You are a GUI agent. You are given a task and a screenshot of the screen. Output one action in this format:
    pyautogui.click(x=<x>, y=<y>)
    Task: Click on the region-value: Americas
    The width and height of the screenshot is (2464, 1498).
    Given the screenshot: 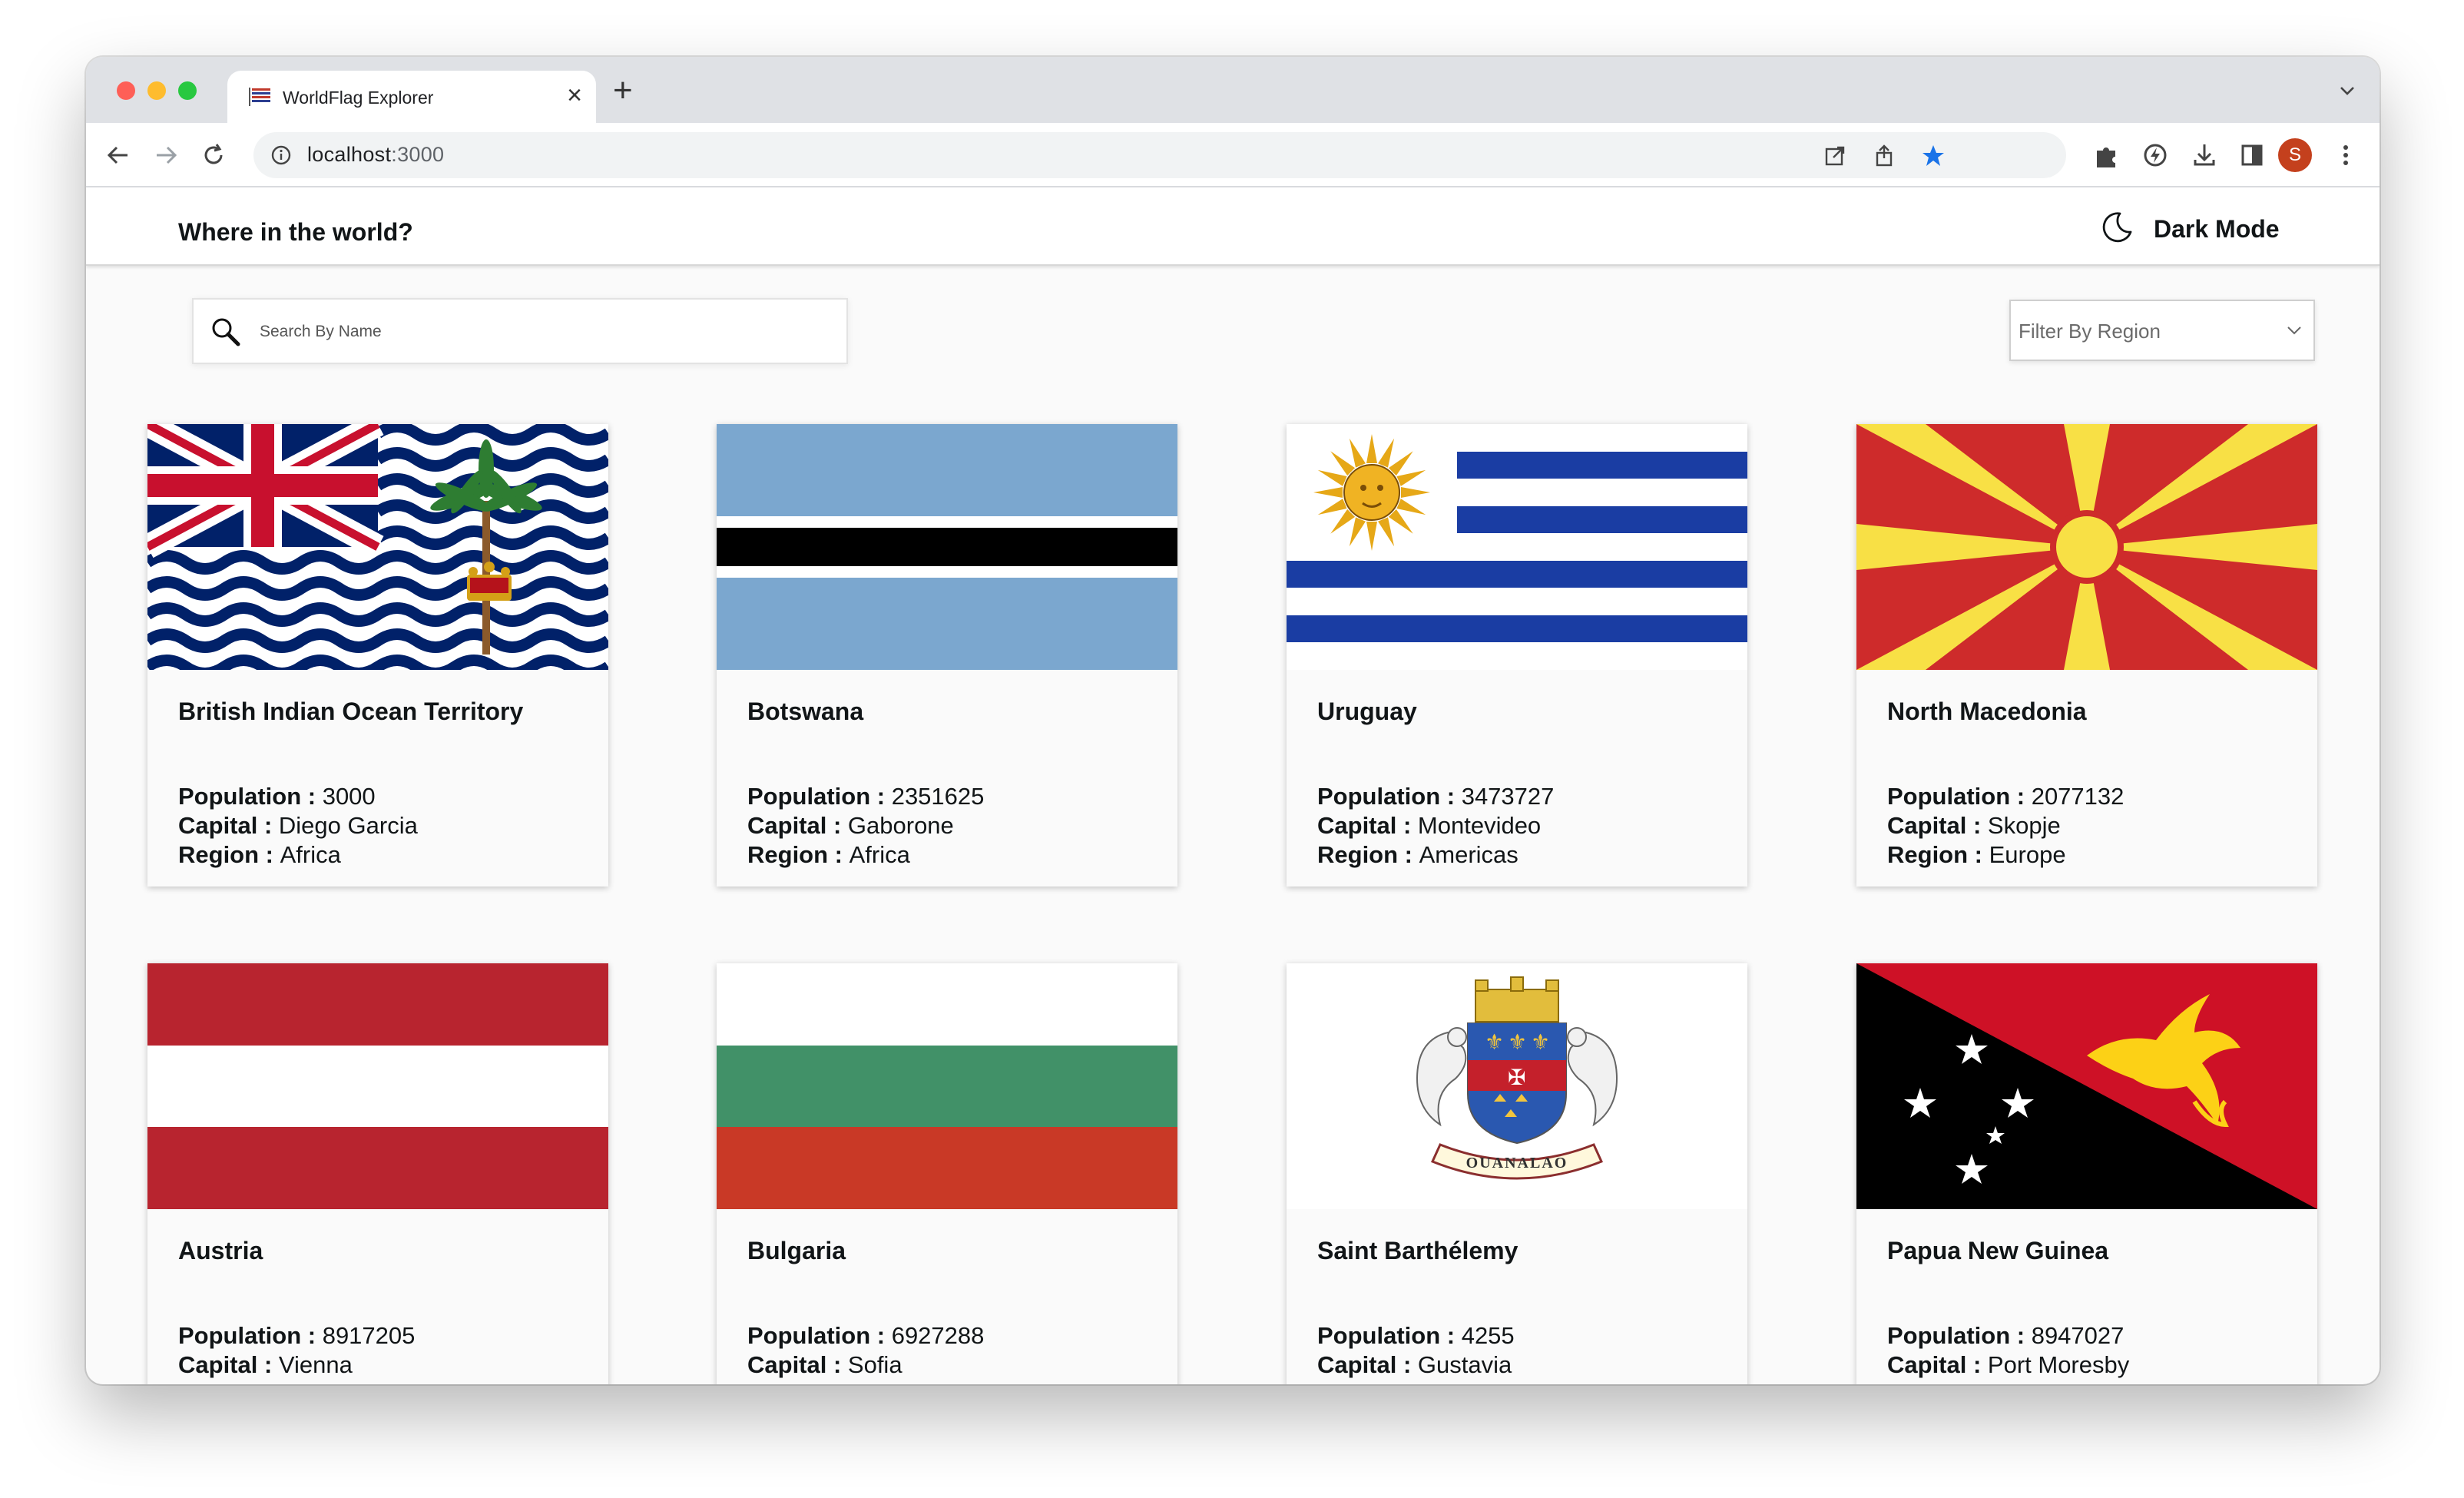 What is the action you would take?
    pyautogui.click(x=1468, y=855)
    